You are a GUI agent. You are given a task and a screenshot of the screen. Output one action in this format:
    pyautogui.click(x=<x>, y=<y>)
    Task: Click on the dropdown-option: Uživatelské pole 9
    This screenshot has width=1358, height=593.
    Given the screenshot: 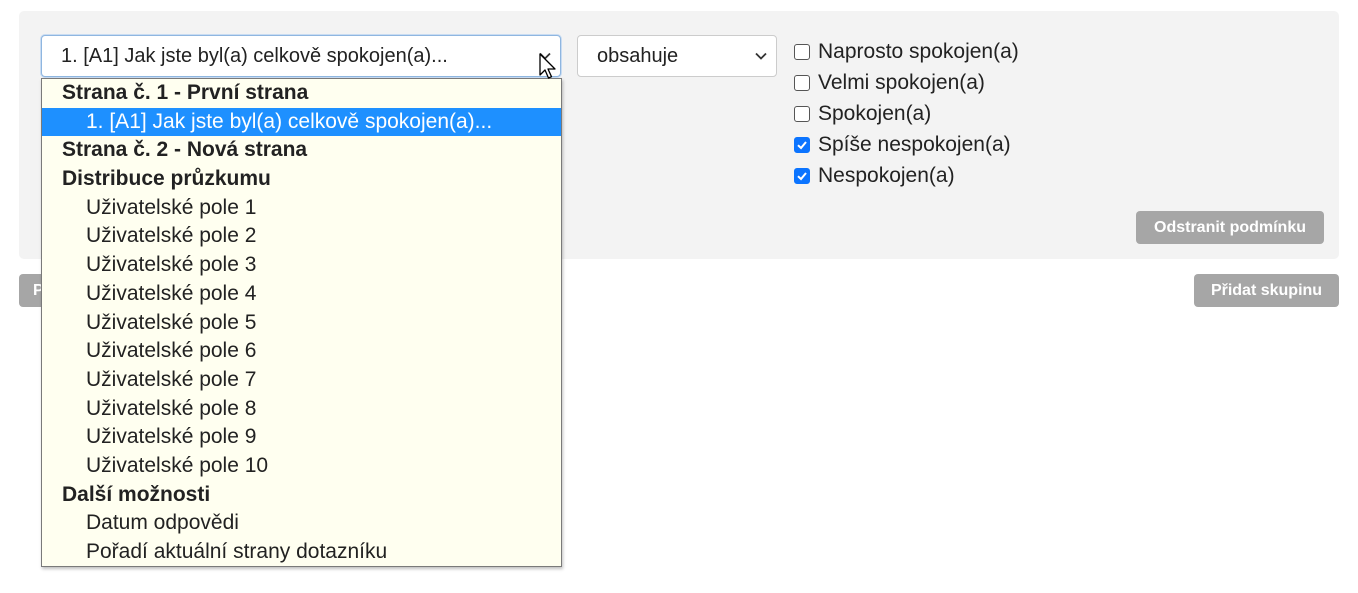 What is the action you would take?
    pyautogui.click(x=301, y=437)
    